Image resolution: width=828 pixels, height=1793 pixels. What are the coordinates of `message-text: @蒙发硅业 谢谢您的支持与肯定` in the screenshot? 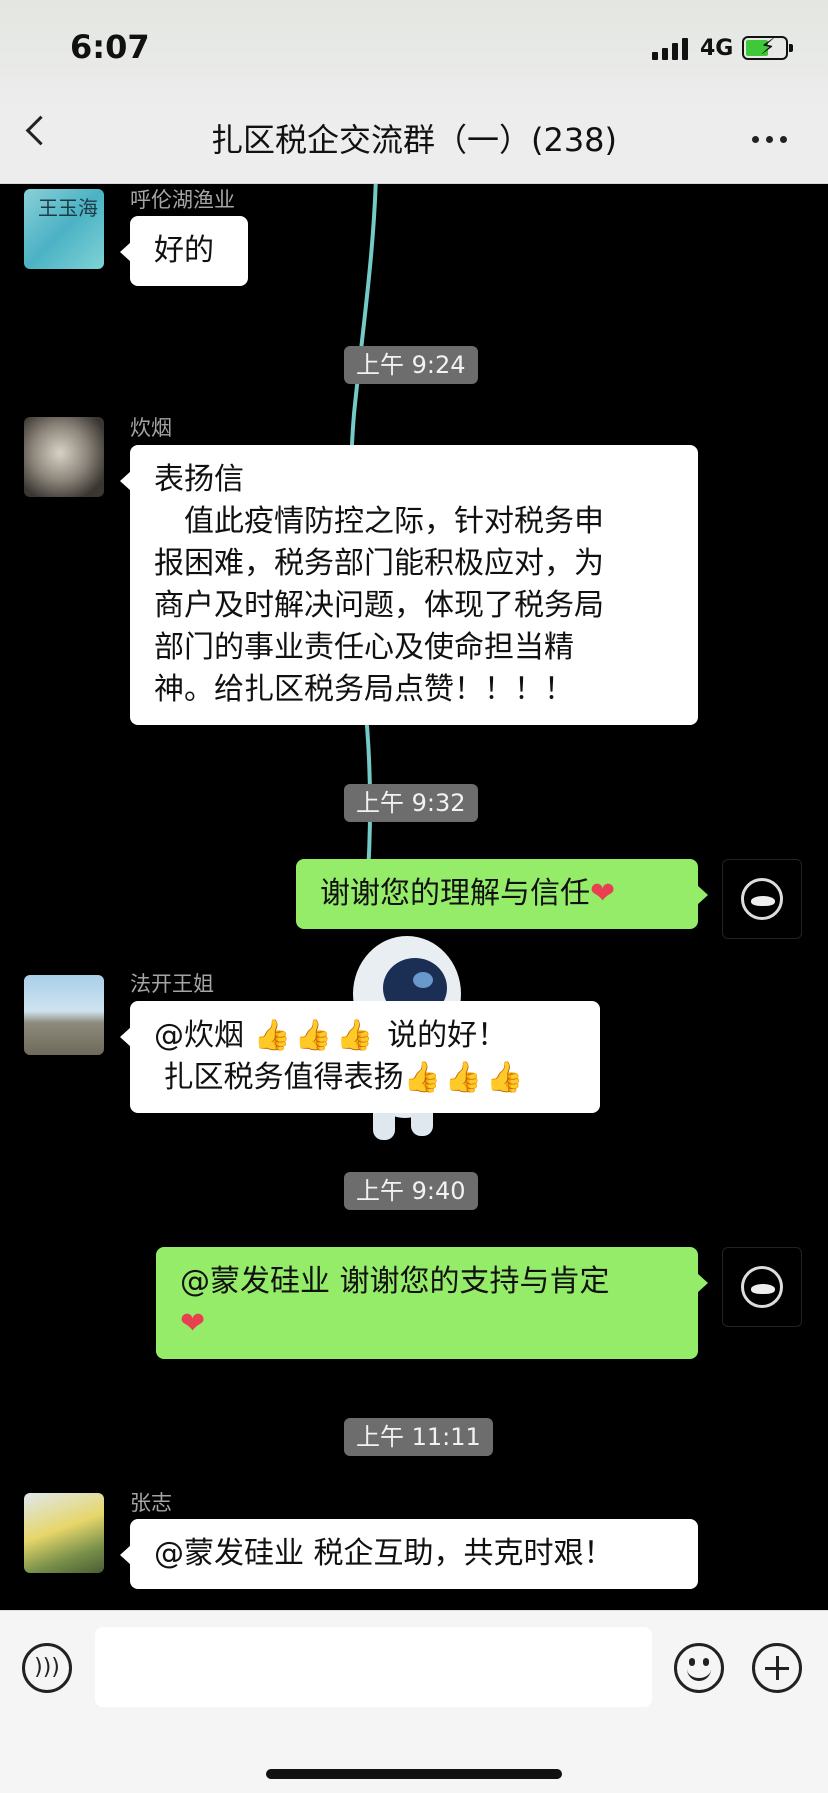 It's located at (395, 1281).